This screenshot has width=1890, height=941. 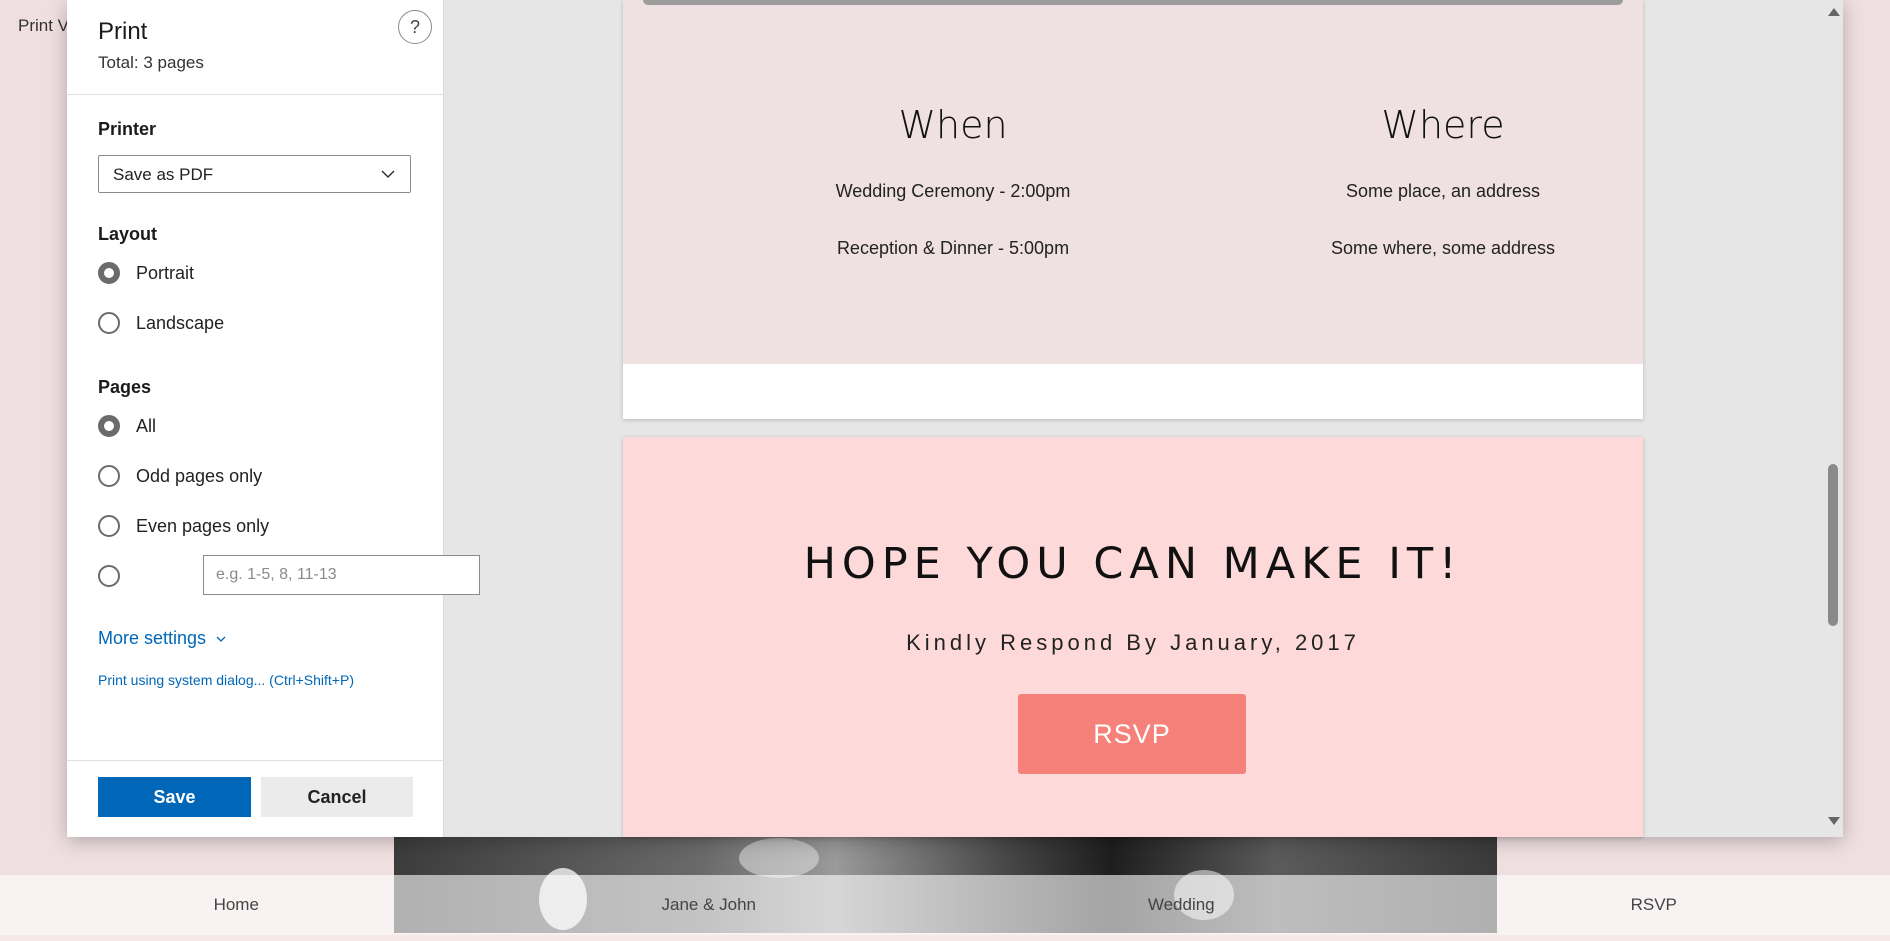 I want to click on cancel-button: Cancel, so click(x=337, y=797).